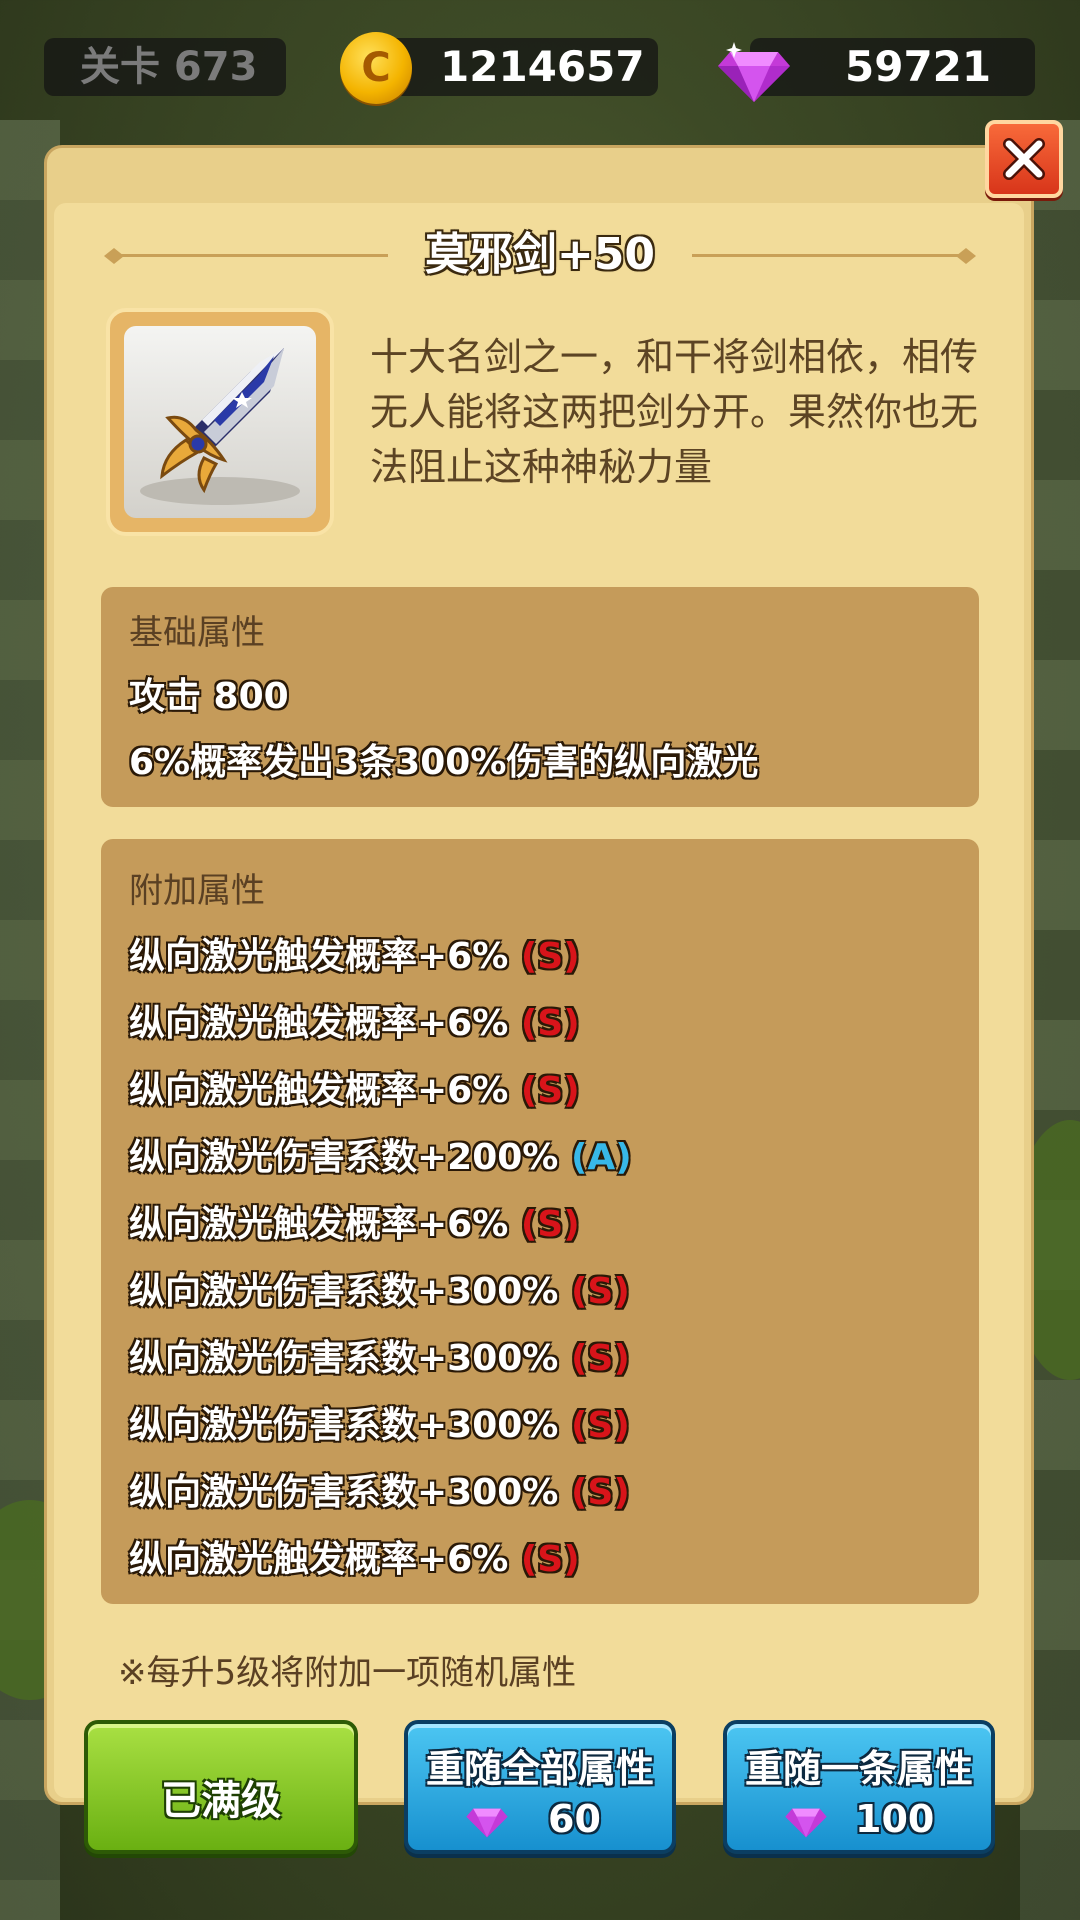  Describe the element at coordinates (918, 66) in the screenshot. I see `gem-count: 59721` at that location.